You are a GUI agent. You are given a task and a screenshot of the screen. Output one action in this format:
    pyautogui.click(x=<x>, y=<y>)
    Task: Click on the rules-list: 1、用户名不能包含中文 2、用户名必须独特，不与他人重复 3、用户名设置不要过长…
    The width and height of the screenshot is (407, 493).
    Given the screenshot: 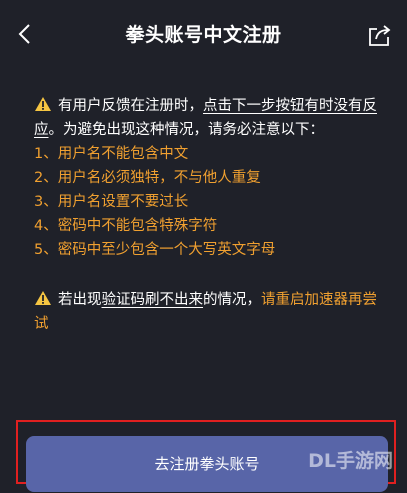 What is the action you would take?
    pyautogui.click(x=154, y=202)
    